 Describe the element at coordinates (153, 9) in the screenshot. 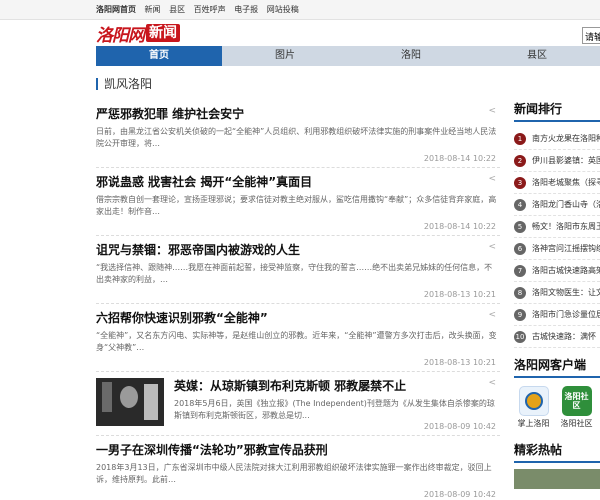

I see `top-link-news: 新闻` at that location.